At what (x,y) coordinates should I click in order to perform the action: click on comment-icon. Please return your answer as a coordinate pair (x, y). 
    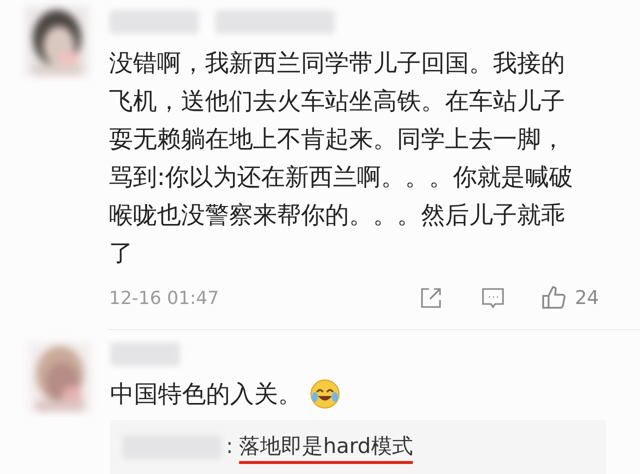
    Looking at the image, I should click on (492, 298).